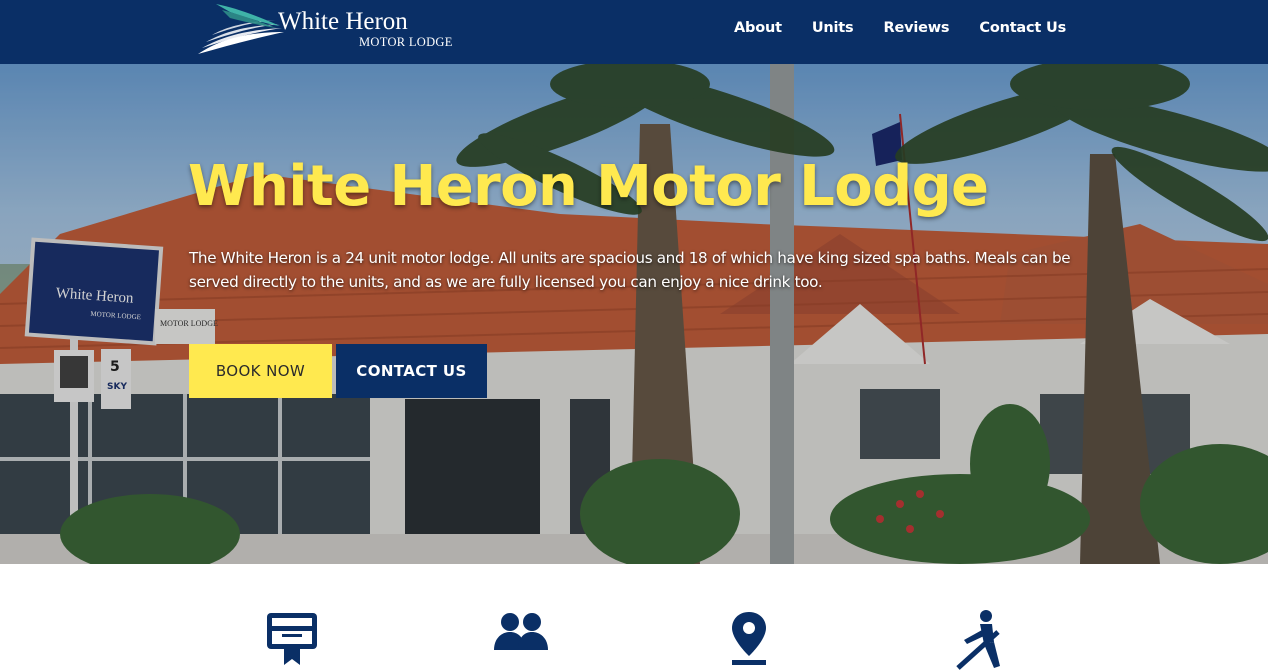  What do you see at coordinates (411, 371) in the screenshot?
I see `contact-us-button: CONTACT US` at bounding box center [411, 371].